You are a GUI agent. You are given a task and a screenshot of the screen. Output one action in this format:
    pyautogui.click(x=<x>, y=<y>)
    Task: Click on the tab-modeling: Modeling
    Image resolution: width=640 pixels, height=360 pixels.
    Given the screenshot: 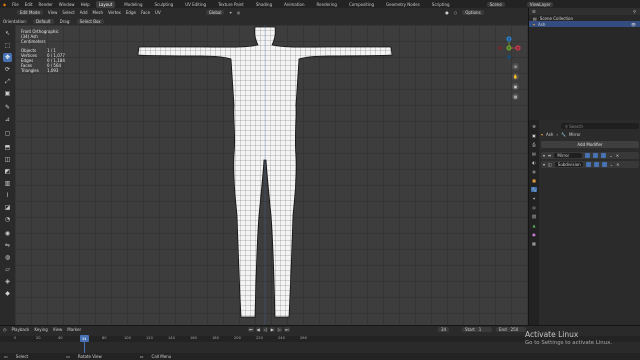 What is the action you would take?
    pyautogui.click(x=133, y=4)
    